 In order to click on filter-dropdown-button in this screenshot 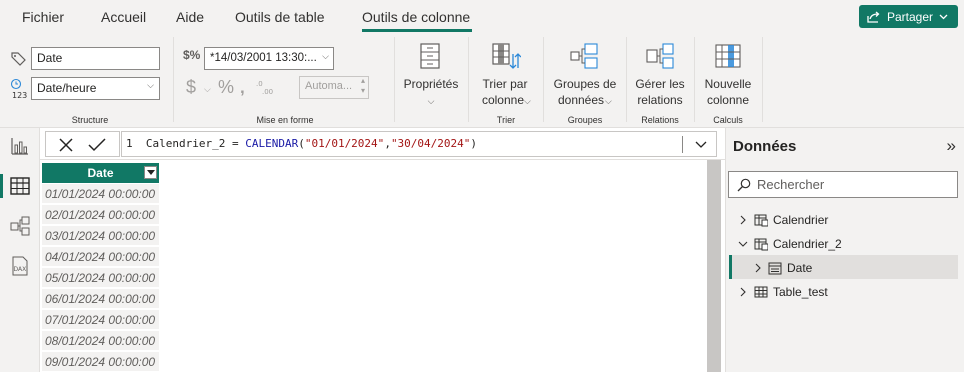, I will do `click(150, 172)`.